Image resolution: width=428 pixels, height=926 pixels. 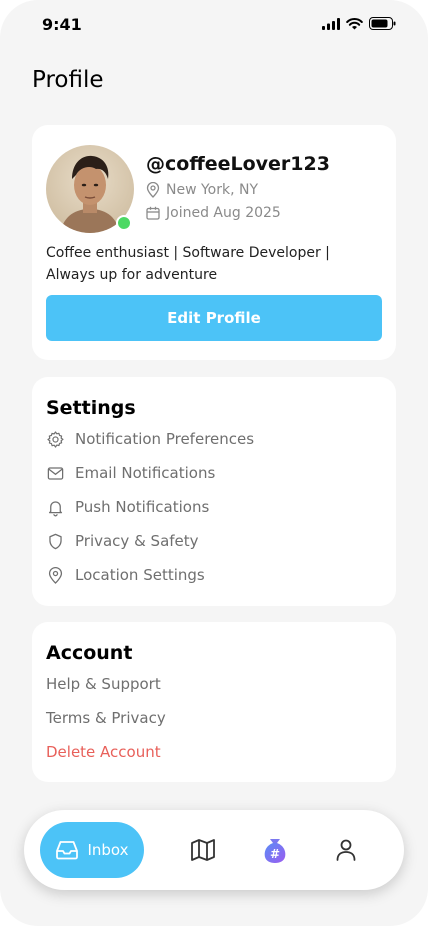 What do you see at coordinates (55, 541) in the screenshot?
I see `shield-icon` at bounding box center [55, 541].